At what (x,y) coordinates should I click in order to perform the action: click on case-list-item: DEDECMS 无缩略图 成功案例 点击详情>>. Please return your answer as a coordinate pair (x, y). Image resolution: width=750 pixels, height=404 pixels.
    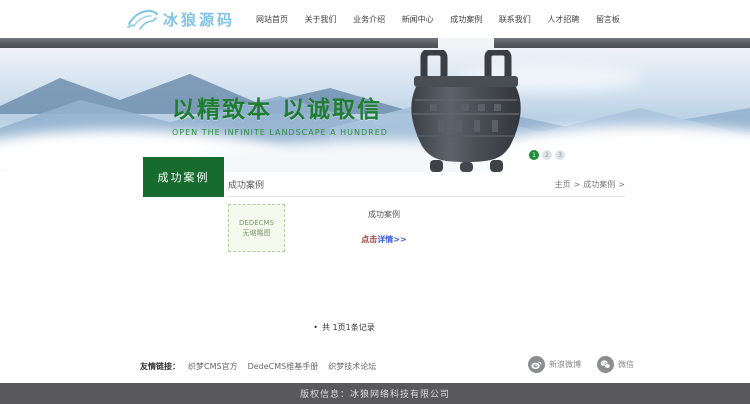
    Looking at the image, I should click on (355, 228).